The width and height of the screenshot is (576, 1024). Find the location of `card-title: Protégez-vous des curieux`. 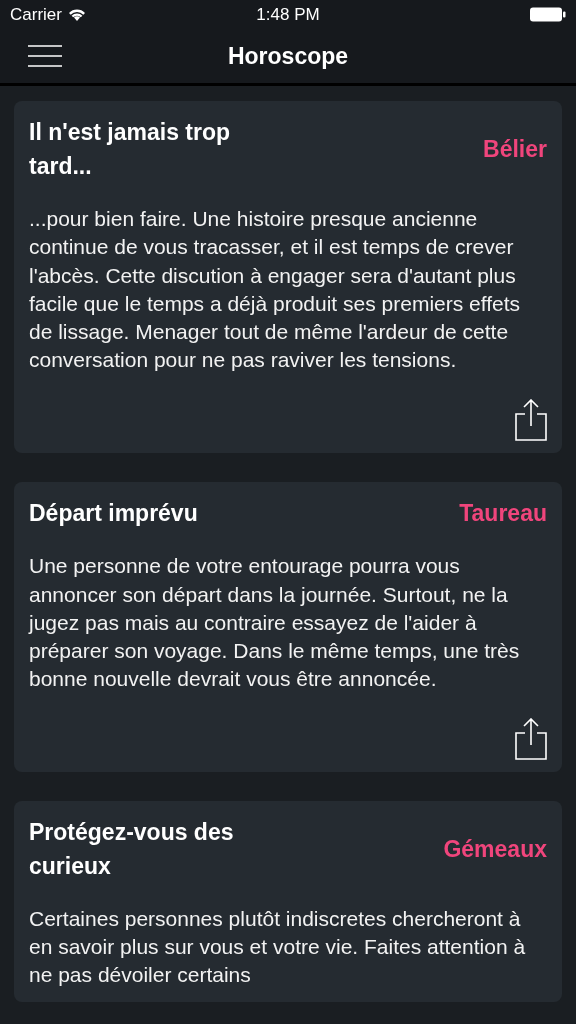

card-title: Protégez-vous des curieux is located at coordinates (132, 849).